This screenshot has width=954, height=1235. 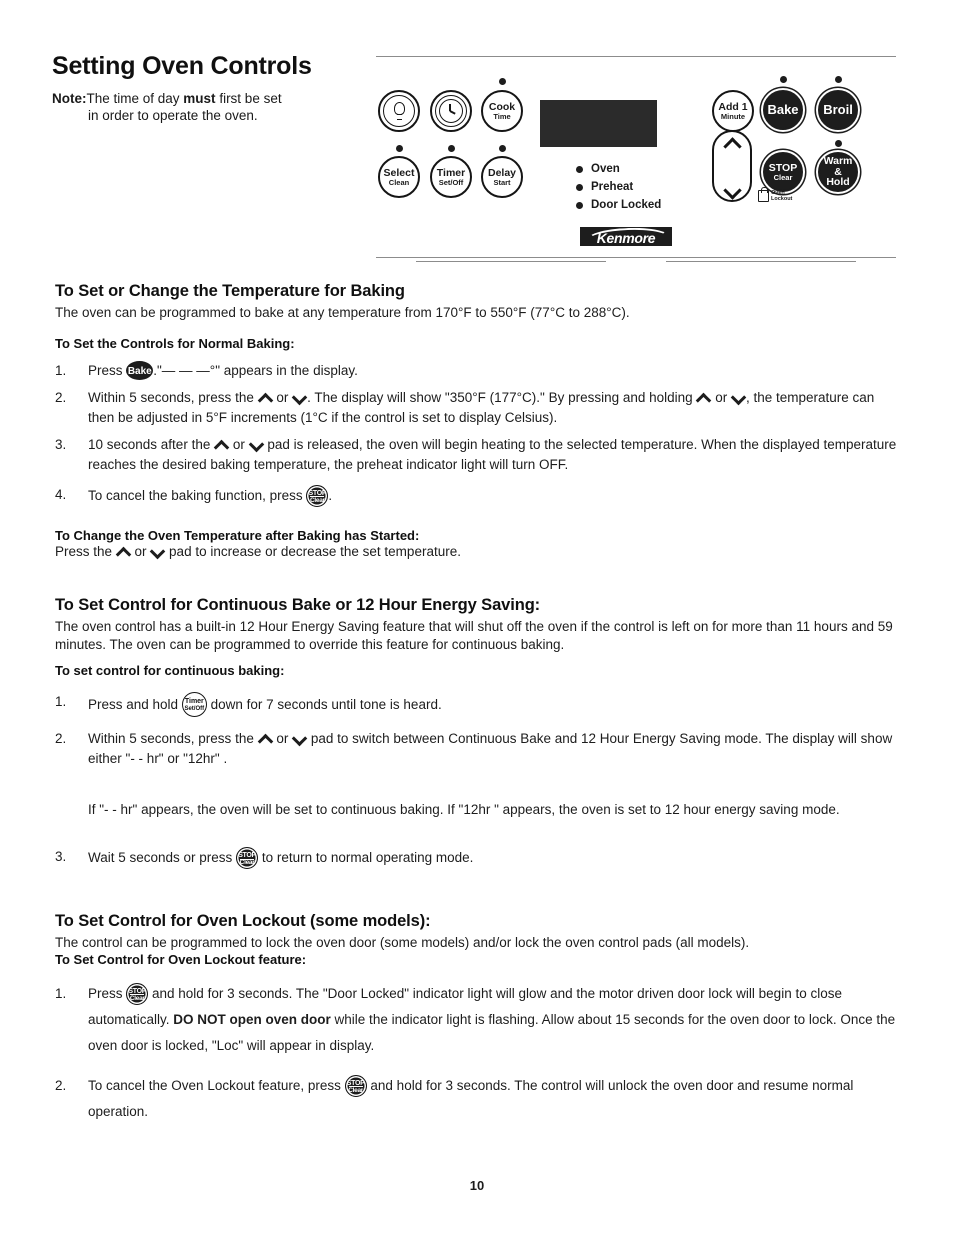 I want to click on indicator-oven: Oven, so click(x=618, y=169).